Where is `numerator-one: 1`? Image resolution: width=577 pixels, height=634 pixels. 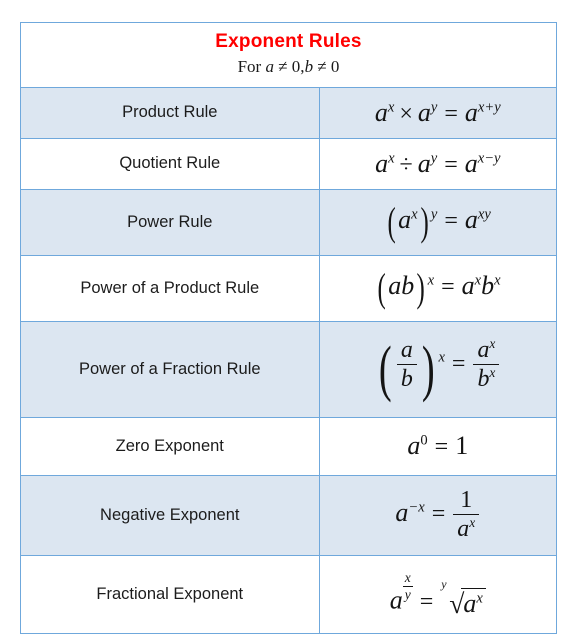
numerator-one: 1 is located at coordinates (466, 502).